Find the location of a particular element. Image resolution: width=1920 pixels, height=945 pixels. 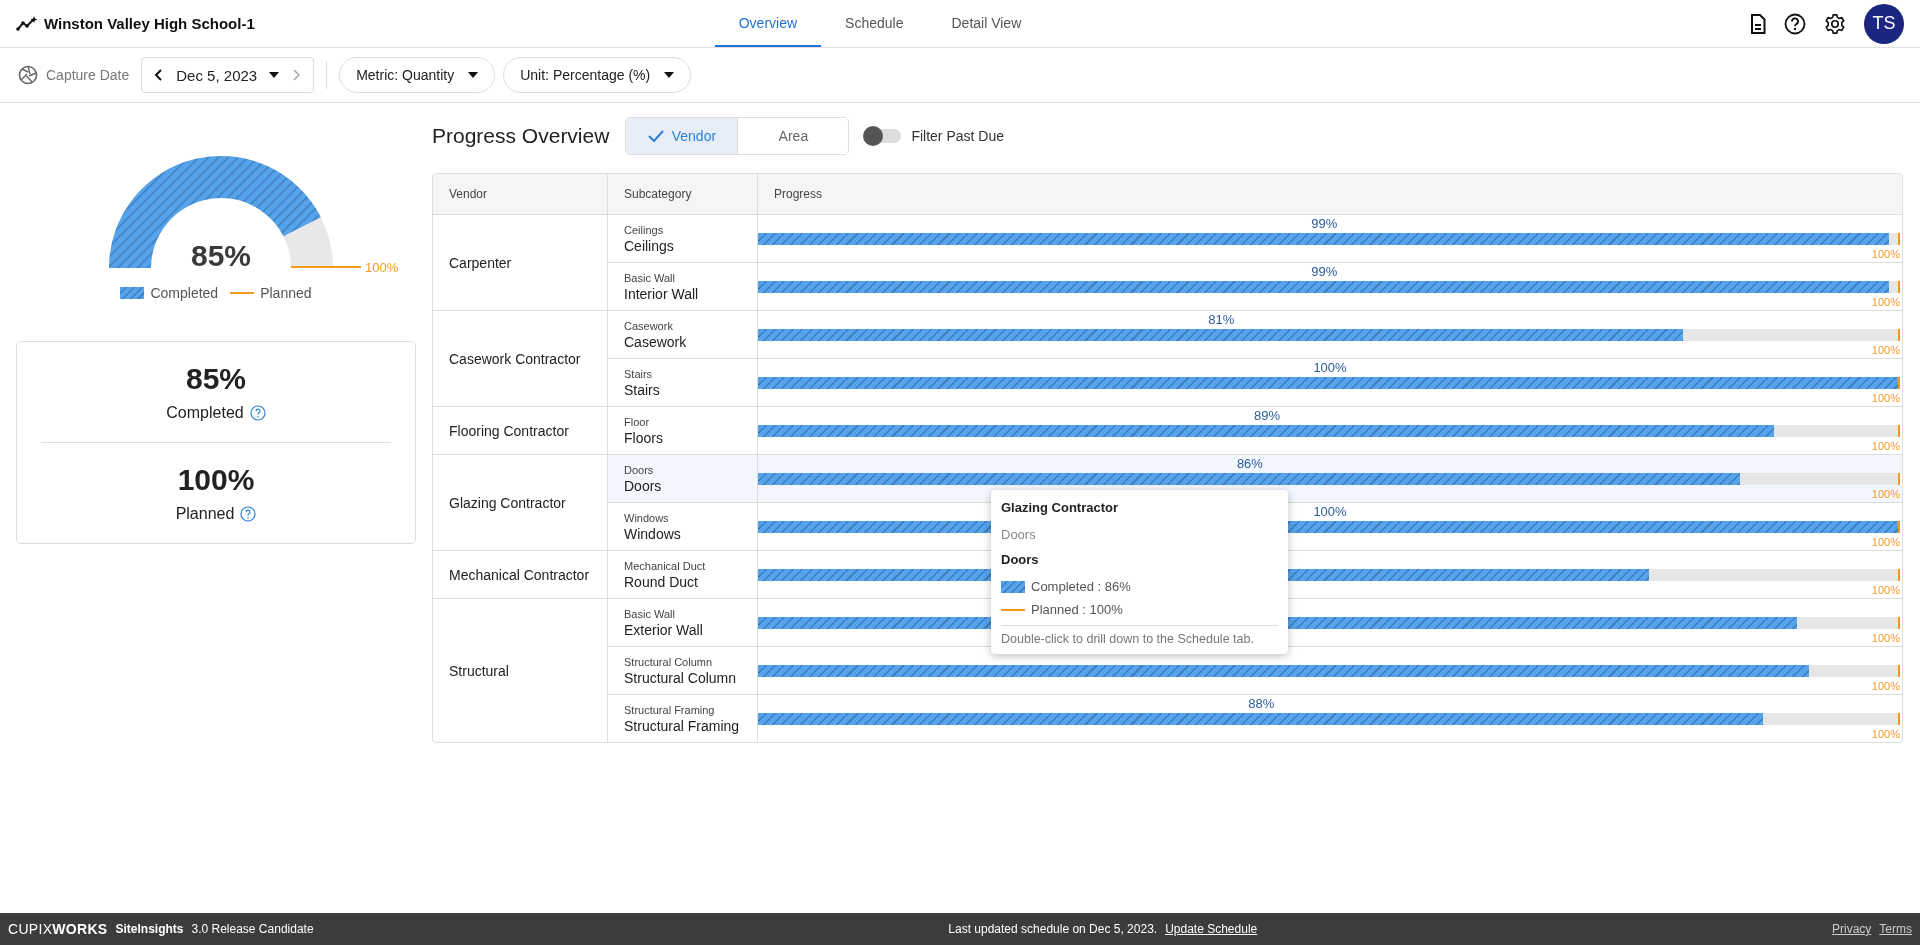

subcategory-name: Structural Column is located at coordinates (681, 677).